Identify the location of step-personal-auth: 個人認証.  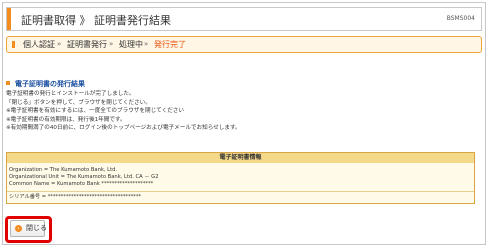
(39, 44).